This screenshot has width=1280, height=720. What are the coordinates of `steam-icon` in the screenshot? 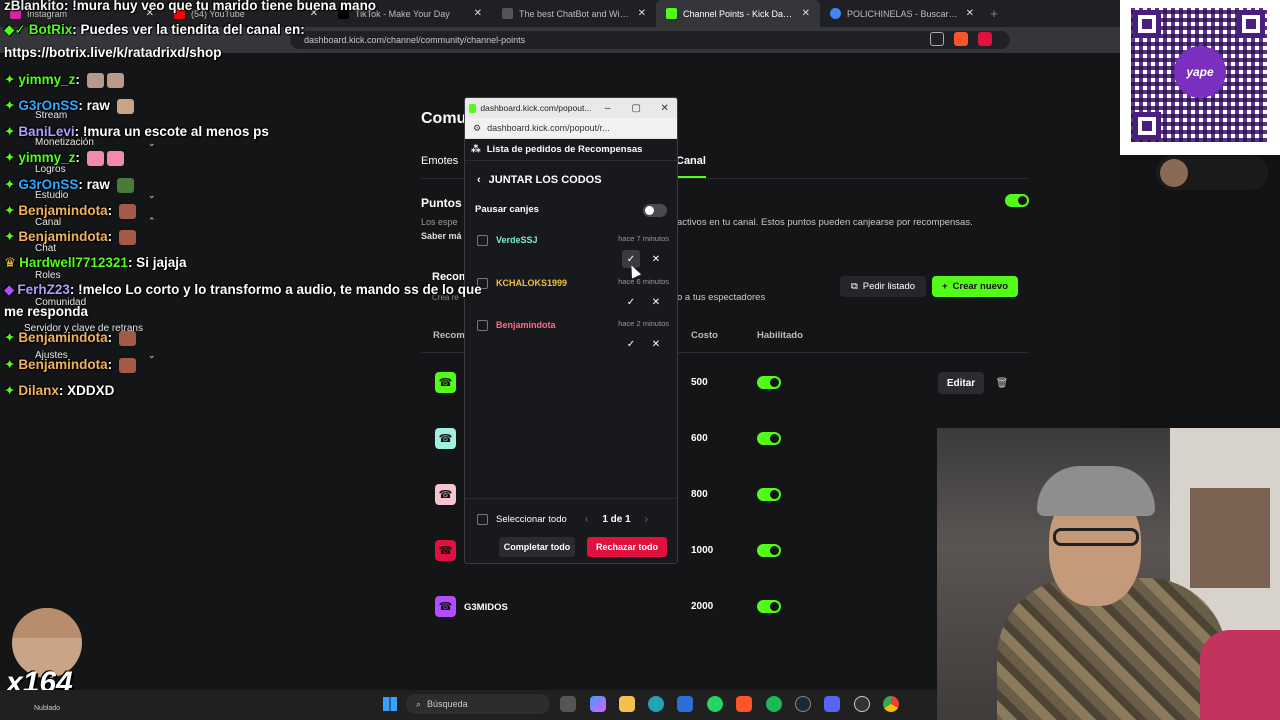 It's located at (803, 704).